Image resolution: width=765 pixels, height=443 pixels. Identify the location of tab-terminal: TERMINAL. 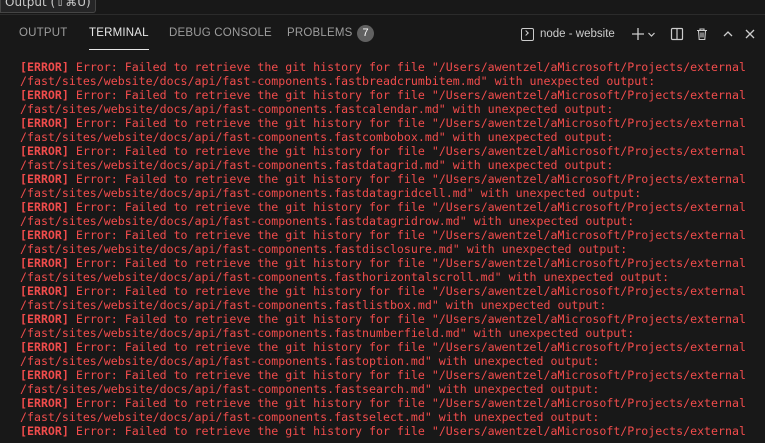
(119, 38).